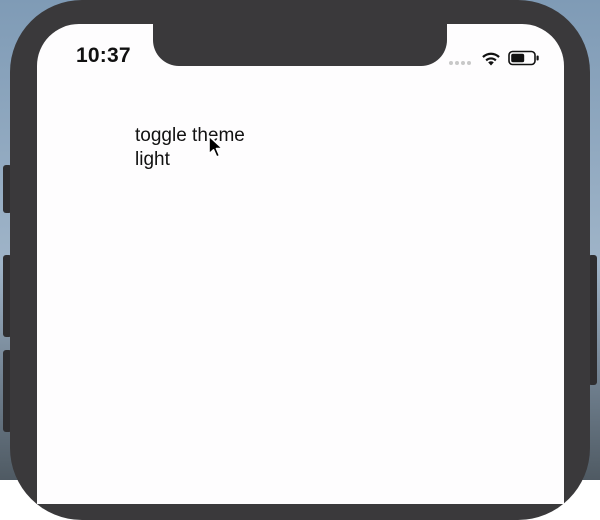 Image resolution: width=600 pixels, height=520 pixels. I want to click on wifi-icon, so click(491, 59).